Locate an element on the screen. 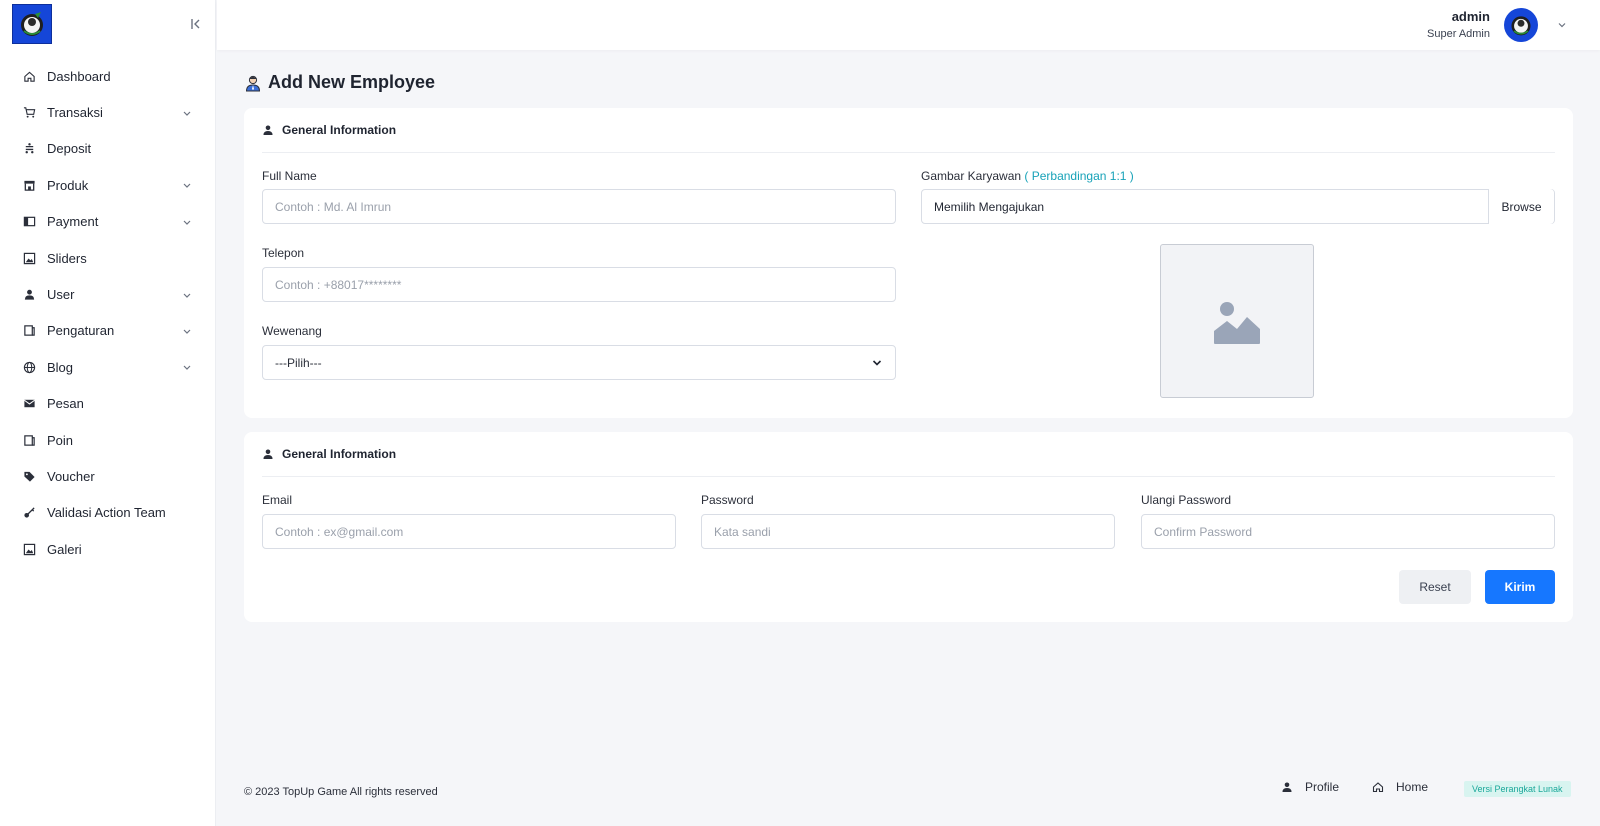 The image size is (1600, 826). sidebar-item-label: Voucher is located at coordinates (71, 476).